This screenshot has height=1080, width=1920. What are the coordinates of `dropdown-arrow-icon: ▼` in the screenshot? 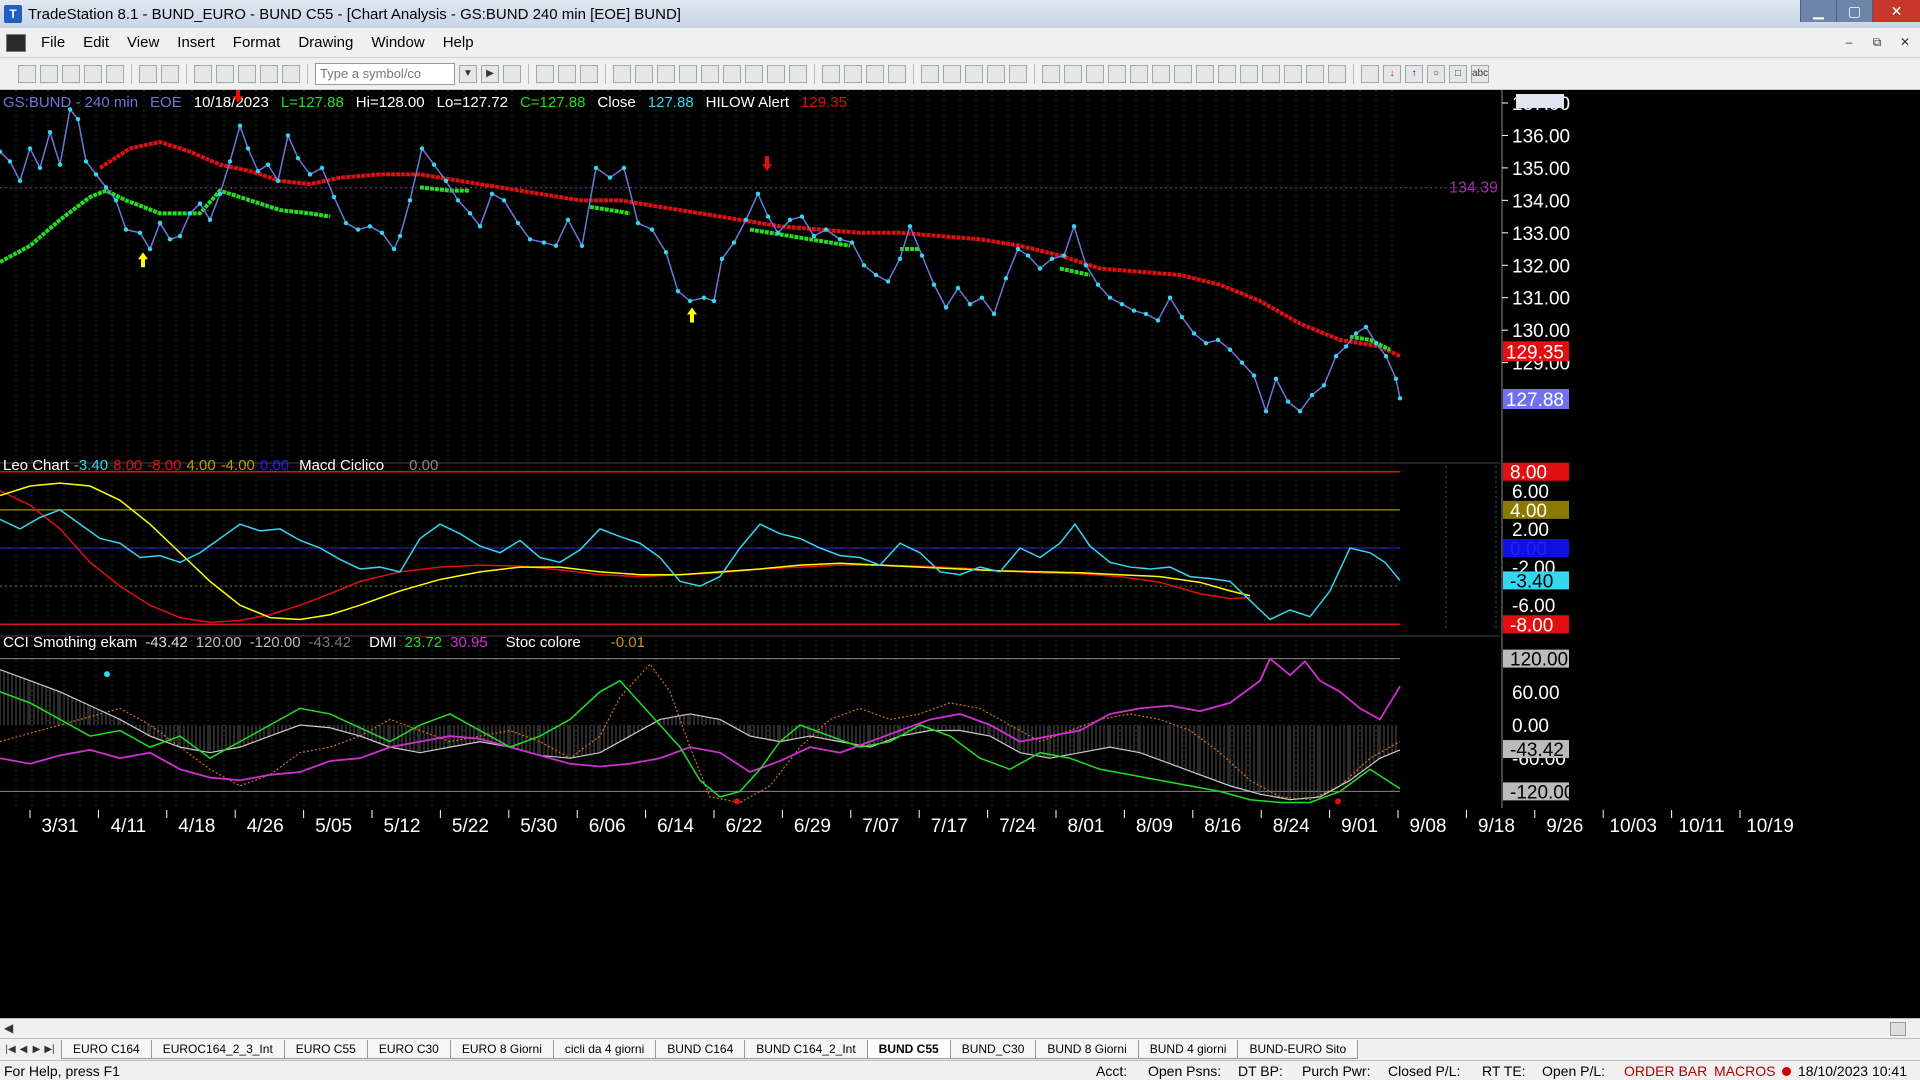 It's located at (468, 73).